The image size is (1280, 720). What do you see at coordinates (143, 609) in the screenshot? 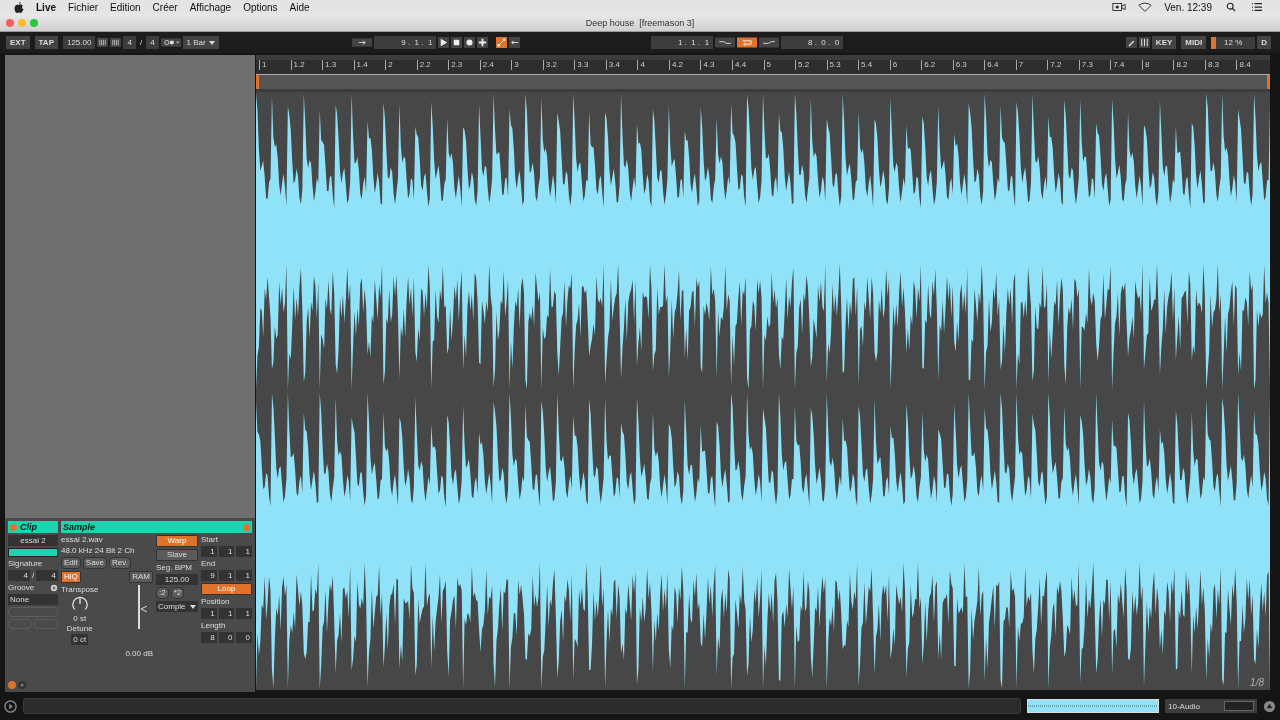
I see `gain-slider-thumb` at bounding box center [143, 609].